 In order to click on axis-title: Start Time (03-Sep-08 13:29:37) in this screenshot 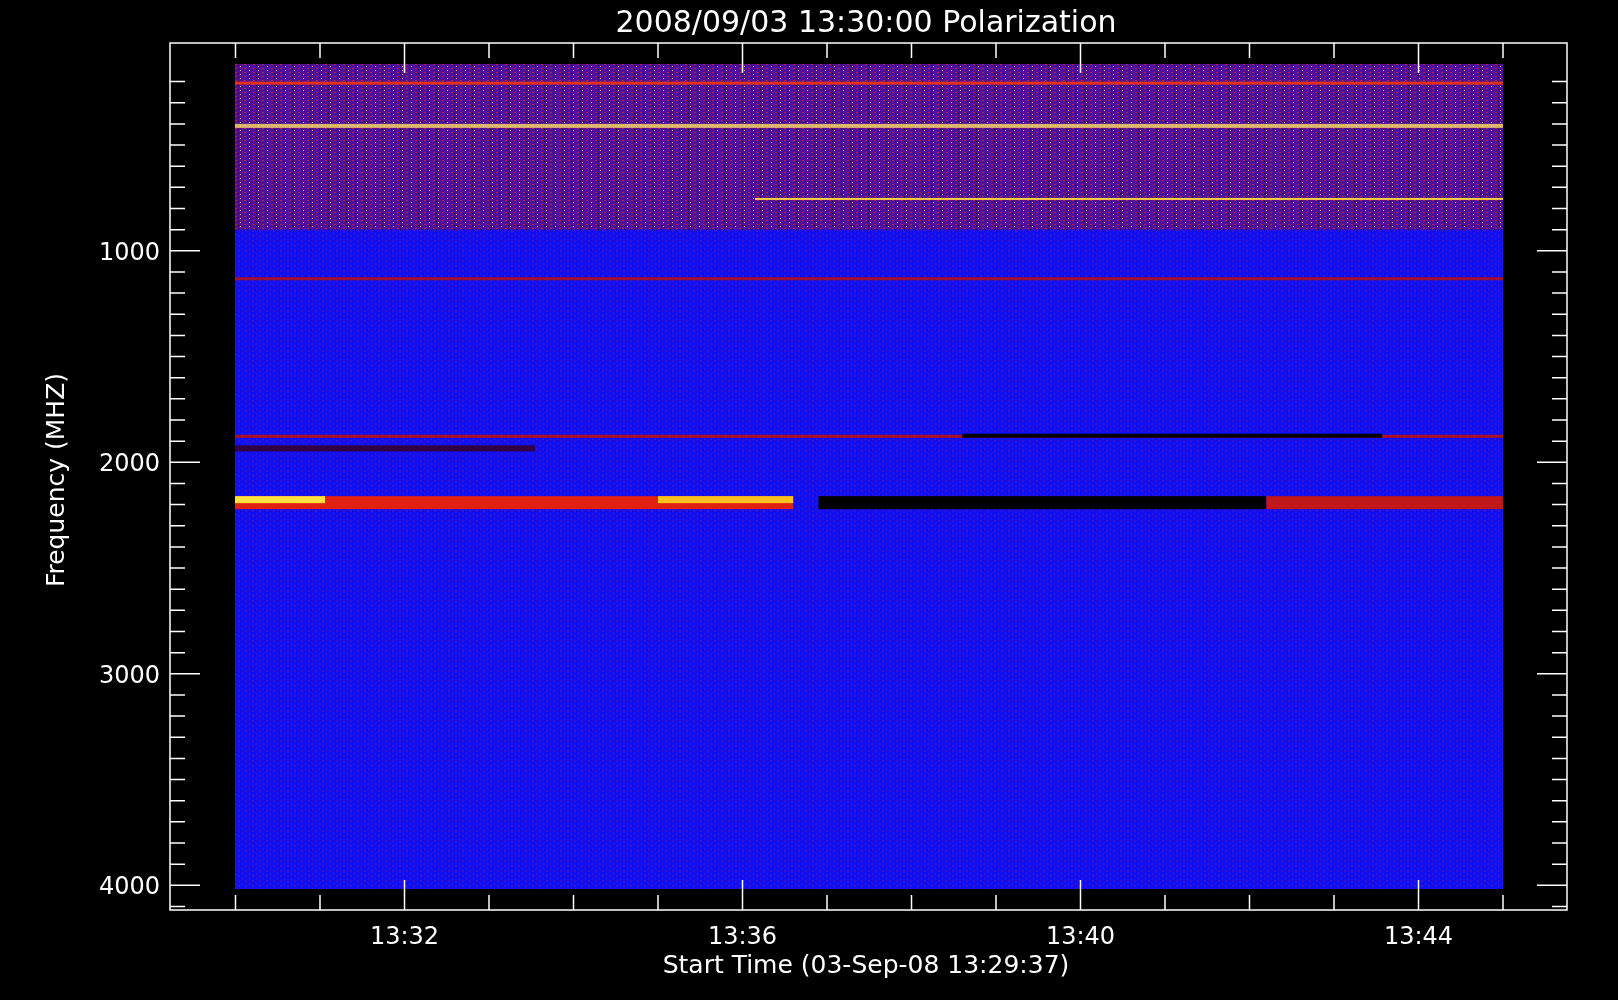, I will do `click(866, 964)`.